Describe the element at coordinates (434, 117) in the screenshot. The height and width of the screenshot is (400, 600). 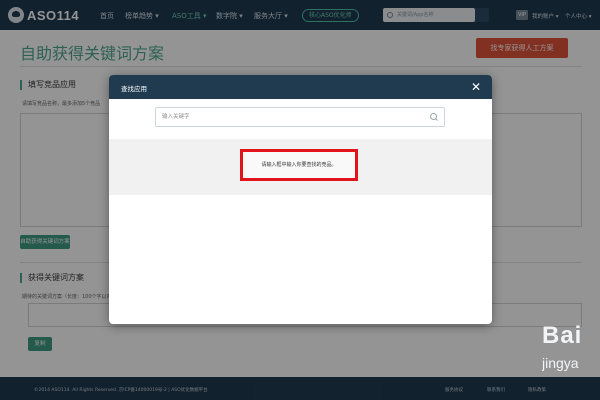
I see `search-icon` at that location.